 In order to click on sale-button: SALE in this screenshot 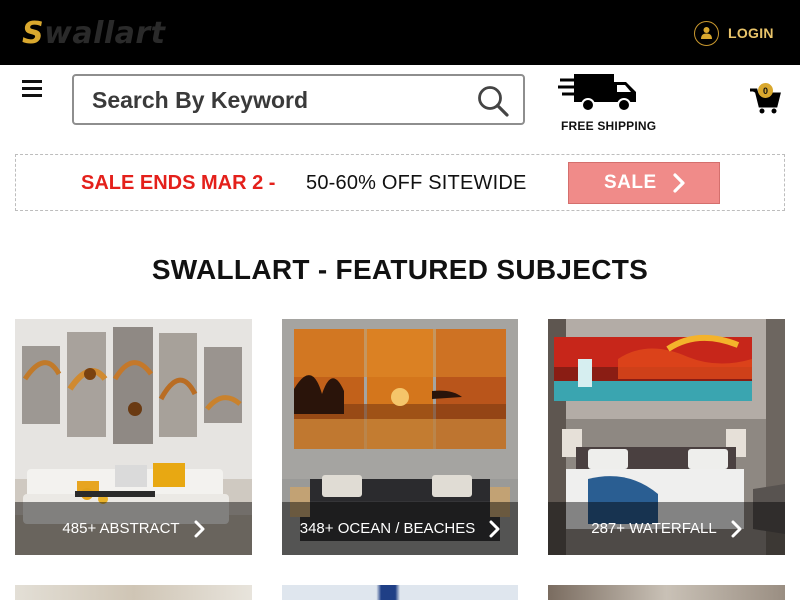, I will do `click(644, 183)`.